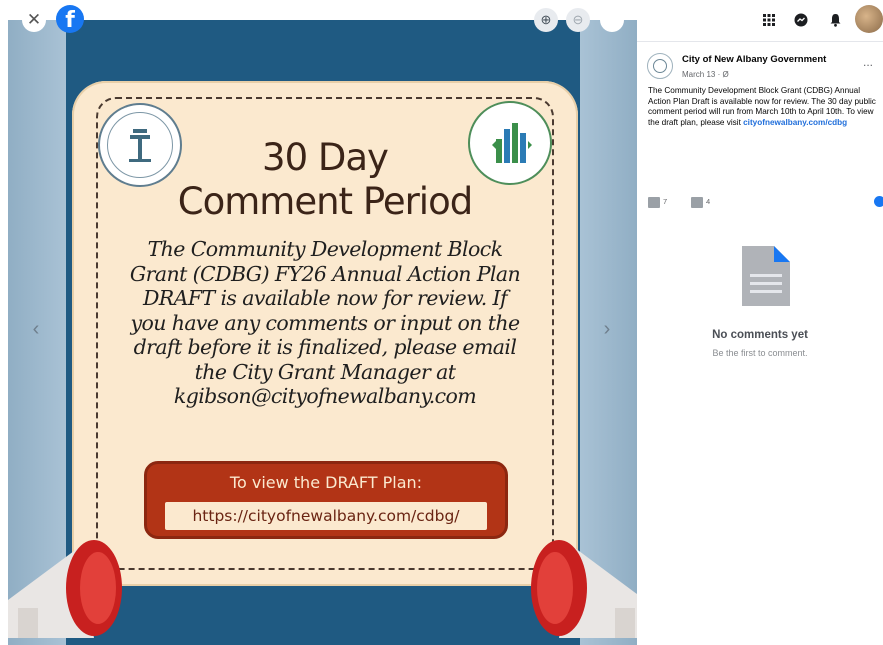 This screenshot has width=883, height=645. I want to click on facebook-logo-icon: f, so click(70, 19).